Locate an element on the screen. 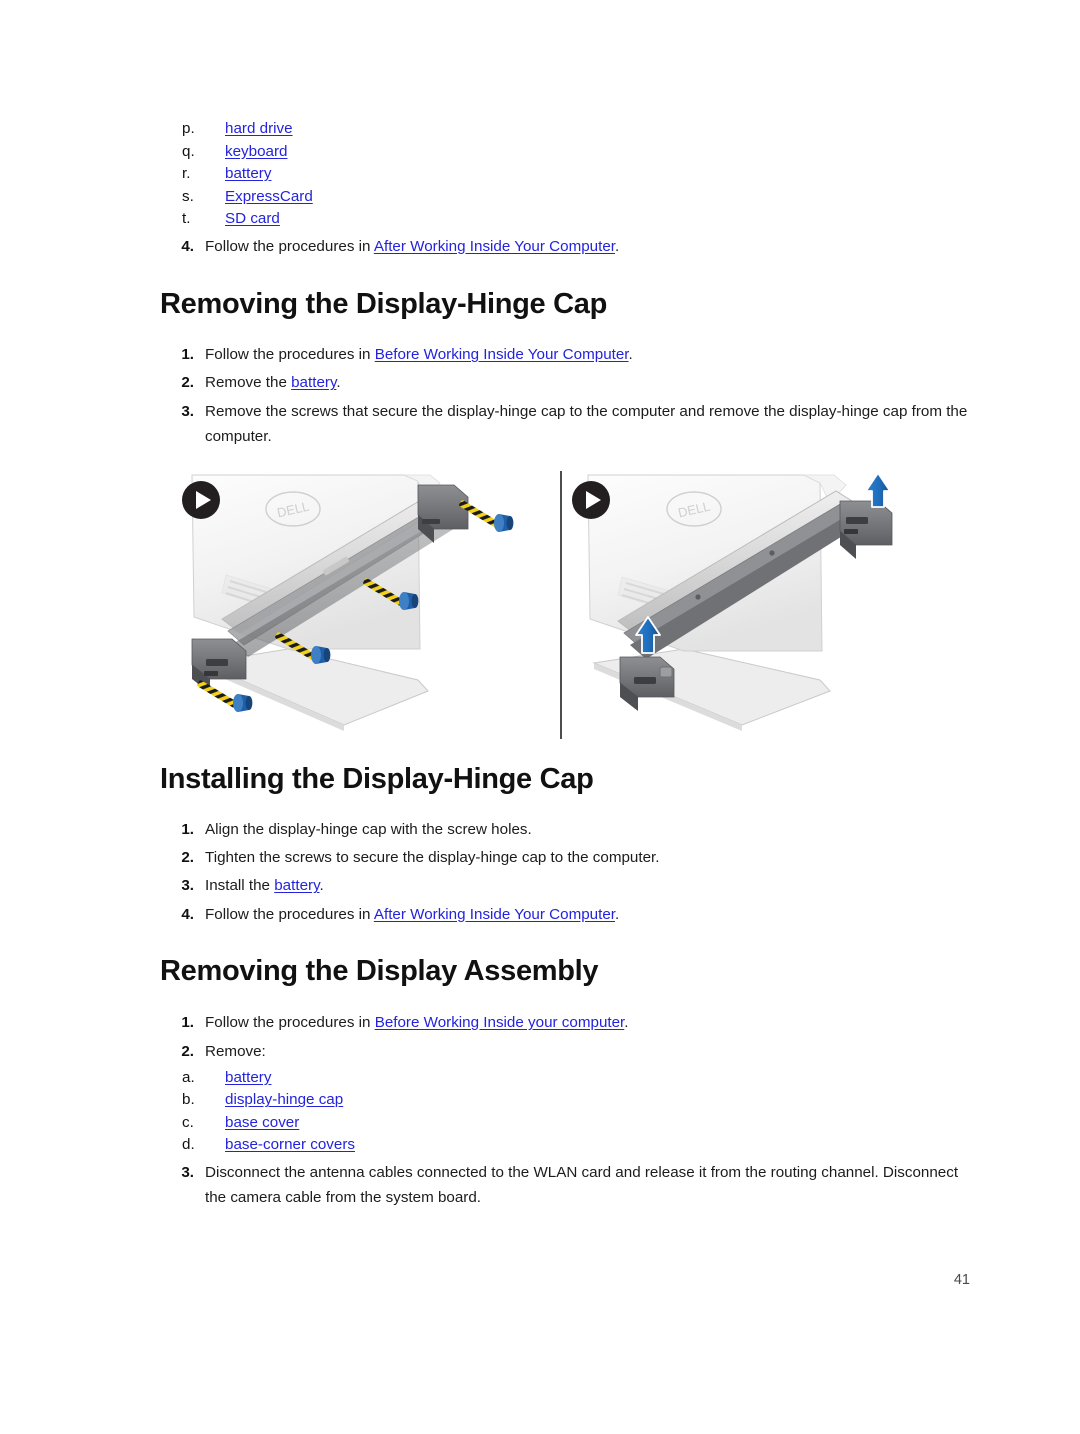  step-text: Install the battery. is located at coordinates (587, 885).